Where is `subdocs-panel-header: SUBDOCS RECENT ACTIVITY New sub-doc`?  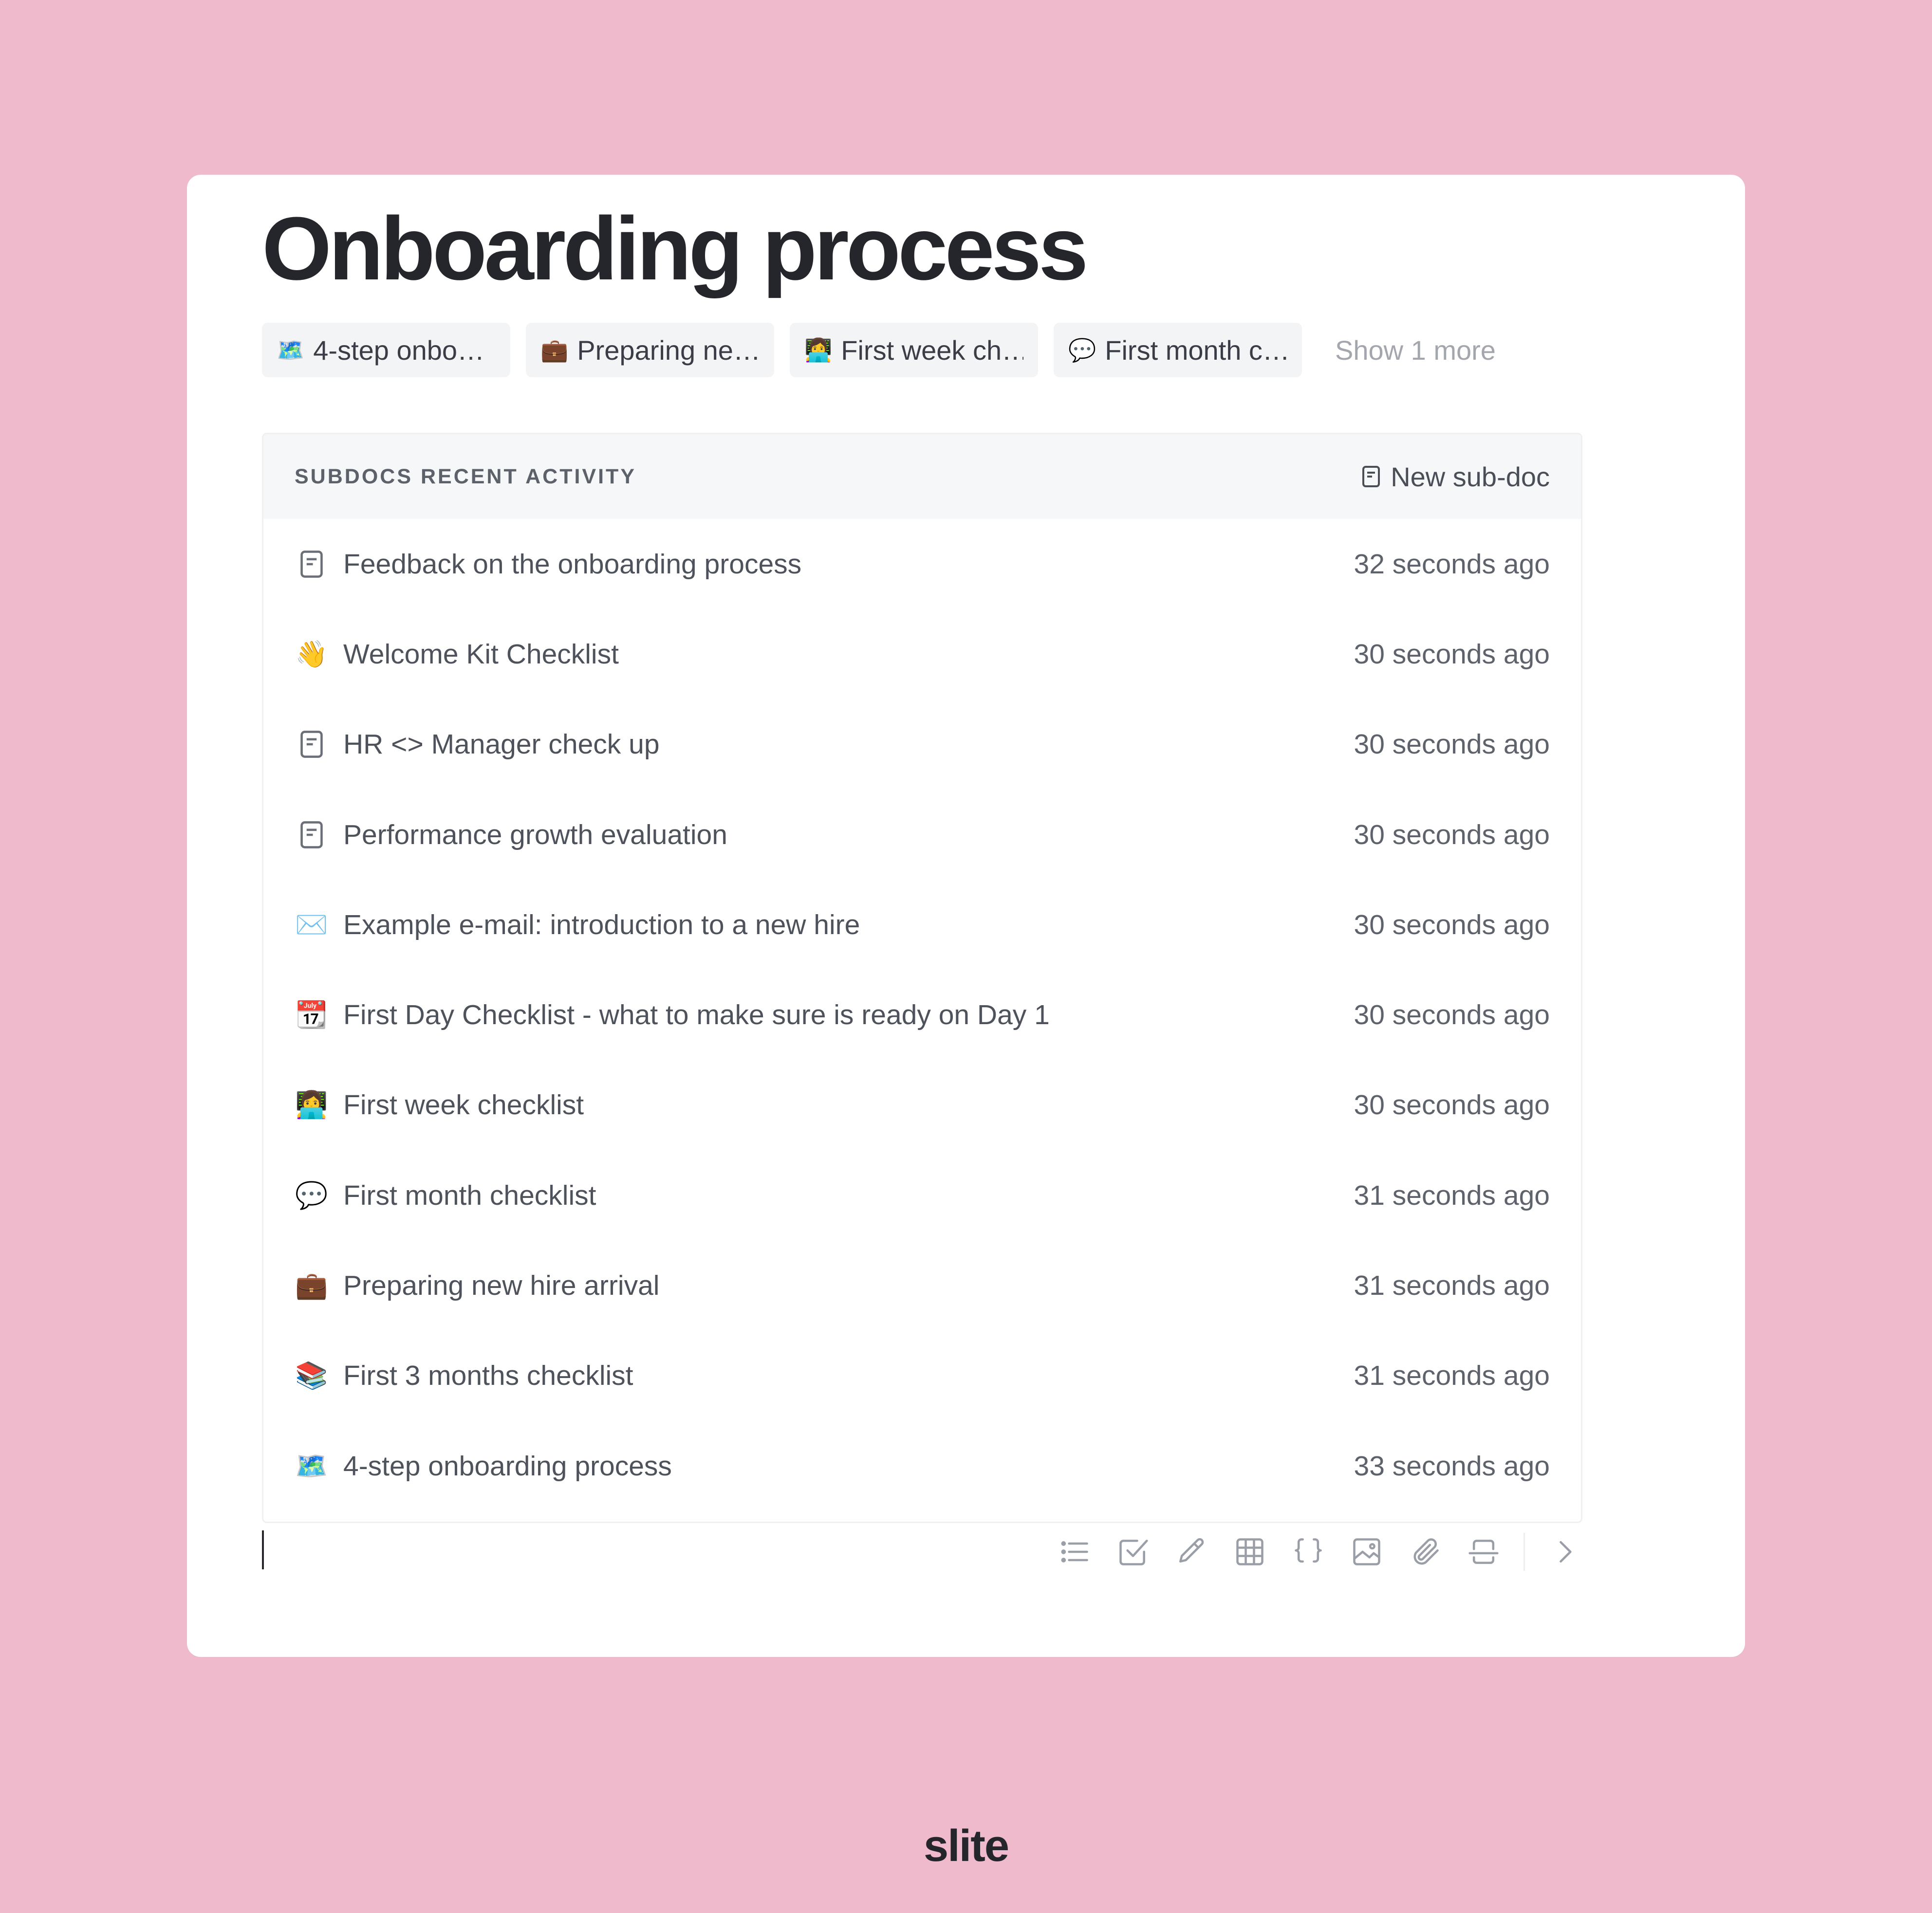 subdocs-panel-header: SUBDOCS RECENT ACTIVITY New sub-doc is located at coordinates (922, 476).